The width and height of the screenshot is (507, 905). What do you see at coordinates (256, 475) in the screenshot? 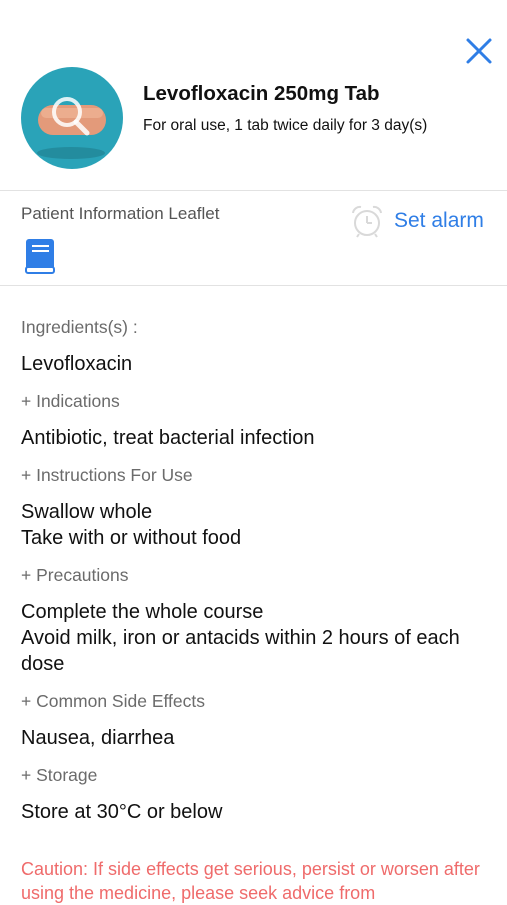
I see `instructions-toggle: + Instructions For Use` at bounding box center [256, 475].